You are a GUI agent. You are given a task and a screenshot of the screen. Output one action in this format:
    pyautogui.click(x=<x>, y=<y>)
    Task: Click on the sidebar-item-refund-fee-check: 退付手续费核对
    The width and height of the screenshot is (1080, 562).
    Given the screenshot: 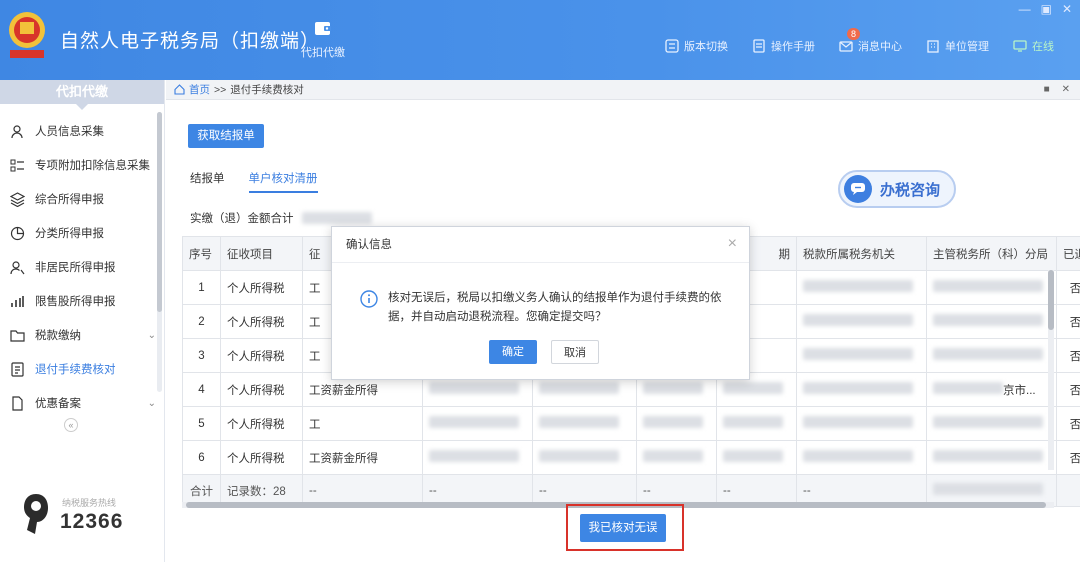 What is the action you would take?
    pyautogui.click(x=82, y=369)
    